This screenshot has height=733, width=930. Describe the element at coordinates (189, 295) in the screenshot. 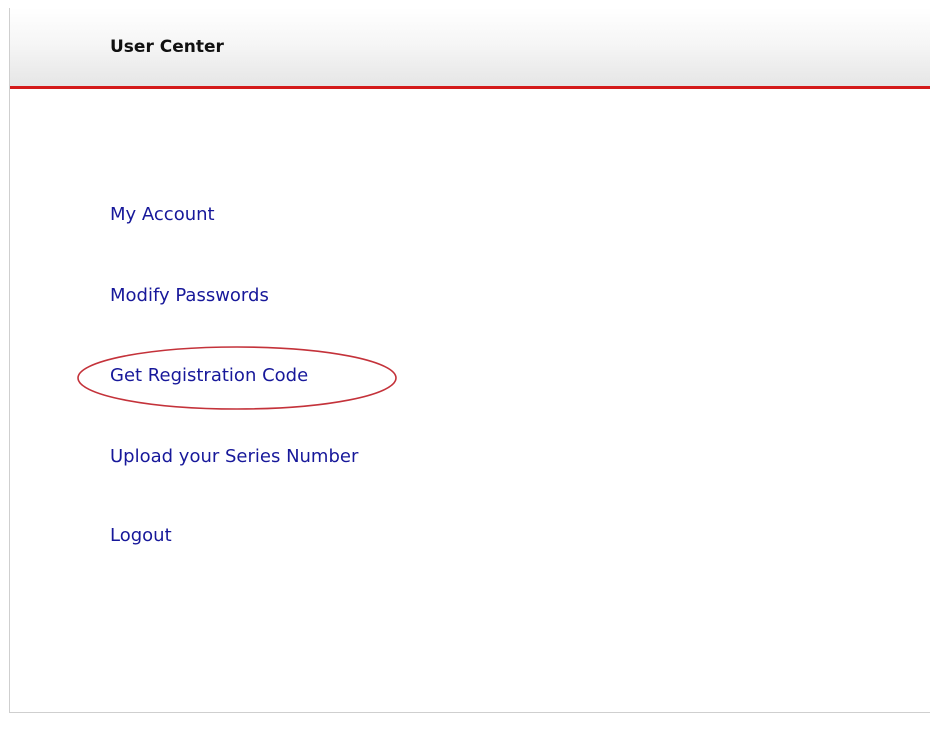

I see `modify-passwords-link: Modify Passwords` at that location.